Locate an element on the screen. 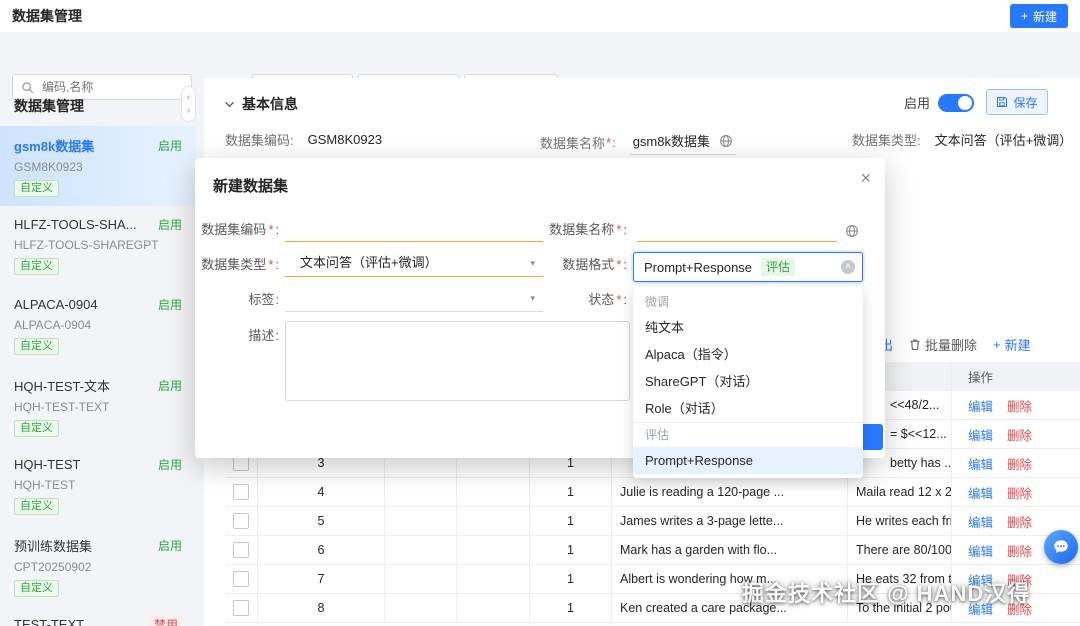 Image resolution: width=1080 pixels, height=626 pixels. dataset-name: 预训练数据集 is located at coordinates (53, 546).